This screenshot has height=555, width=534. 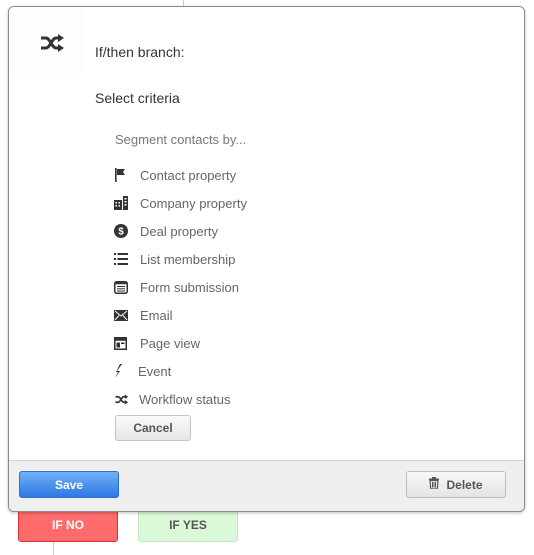 What do you see at coordinates (53, 548) in the screenshot?
I see `workflow-connector-line-bottom` at bounding box center [53, 548].